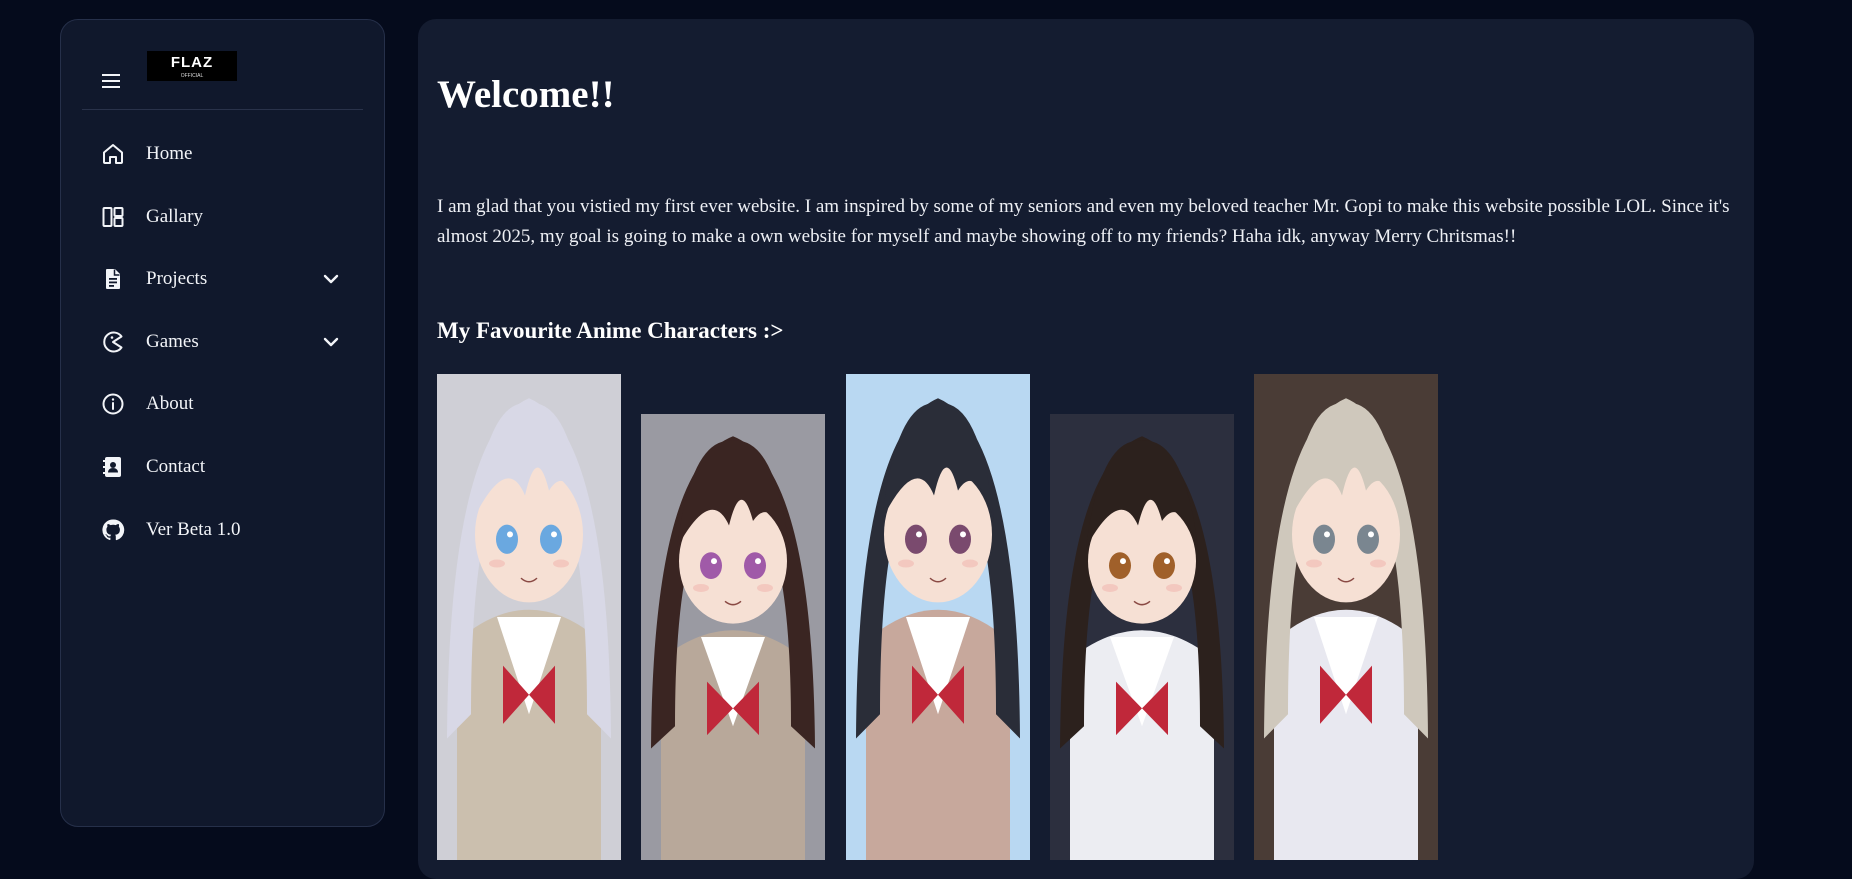 The width and height of the screenshot is (1852, 879). I want to click on sidebar-item-about: About, so click(222, 404).